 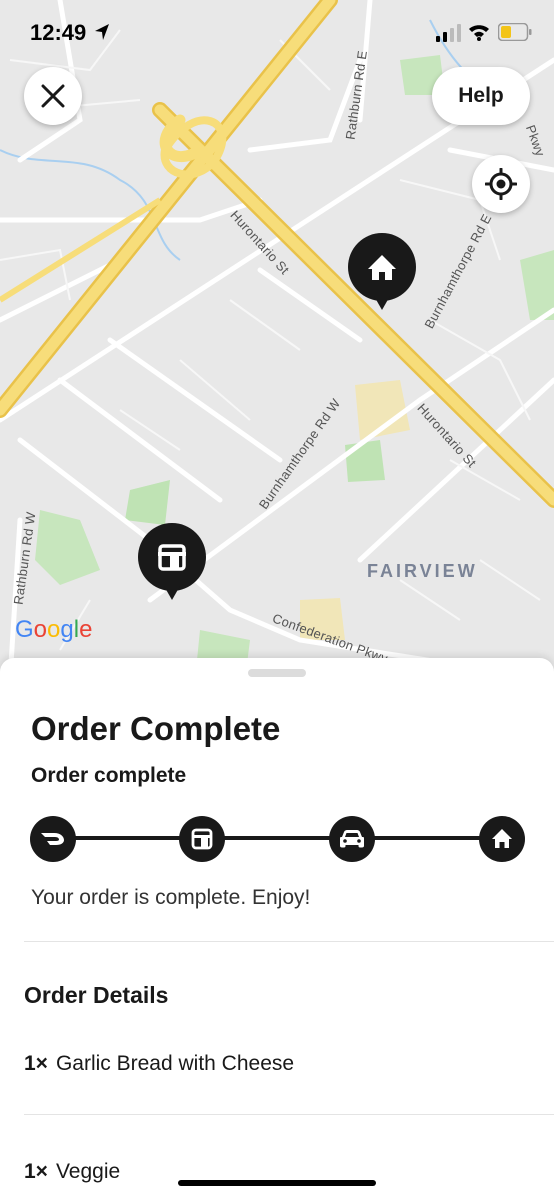 I want to click on order-status-title: Order Complete, so click(x=156, y=728).